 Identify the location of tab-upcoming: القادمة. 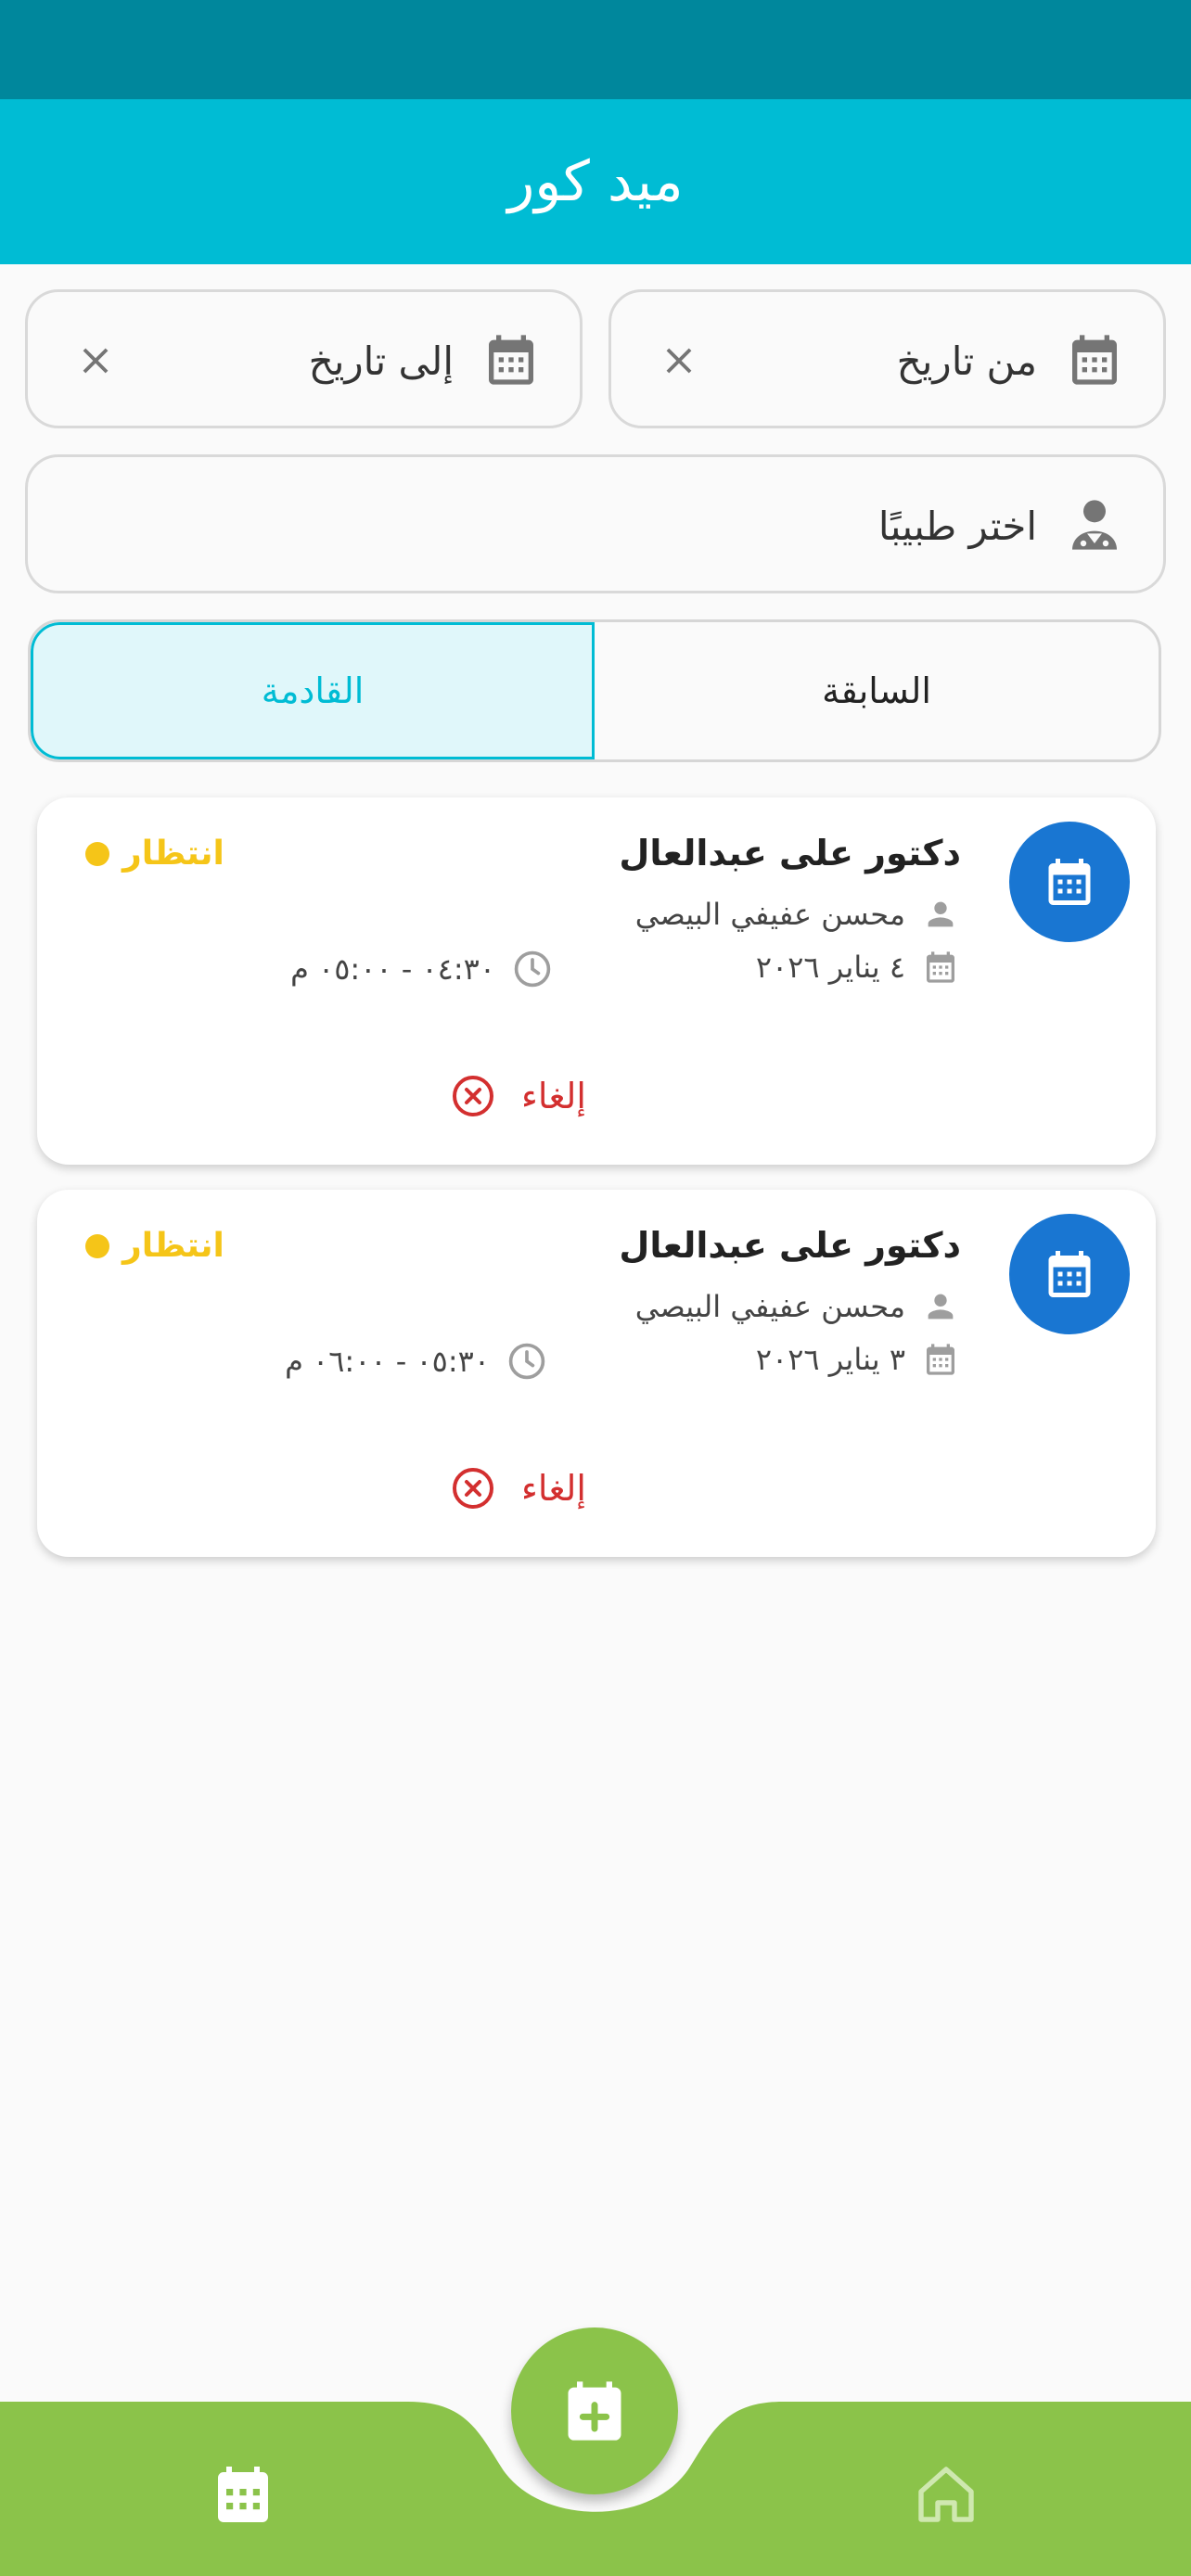
(313, 690).